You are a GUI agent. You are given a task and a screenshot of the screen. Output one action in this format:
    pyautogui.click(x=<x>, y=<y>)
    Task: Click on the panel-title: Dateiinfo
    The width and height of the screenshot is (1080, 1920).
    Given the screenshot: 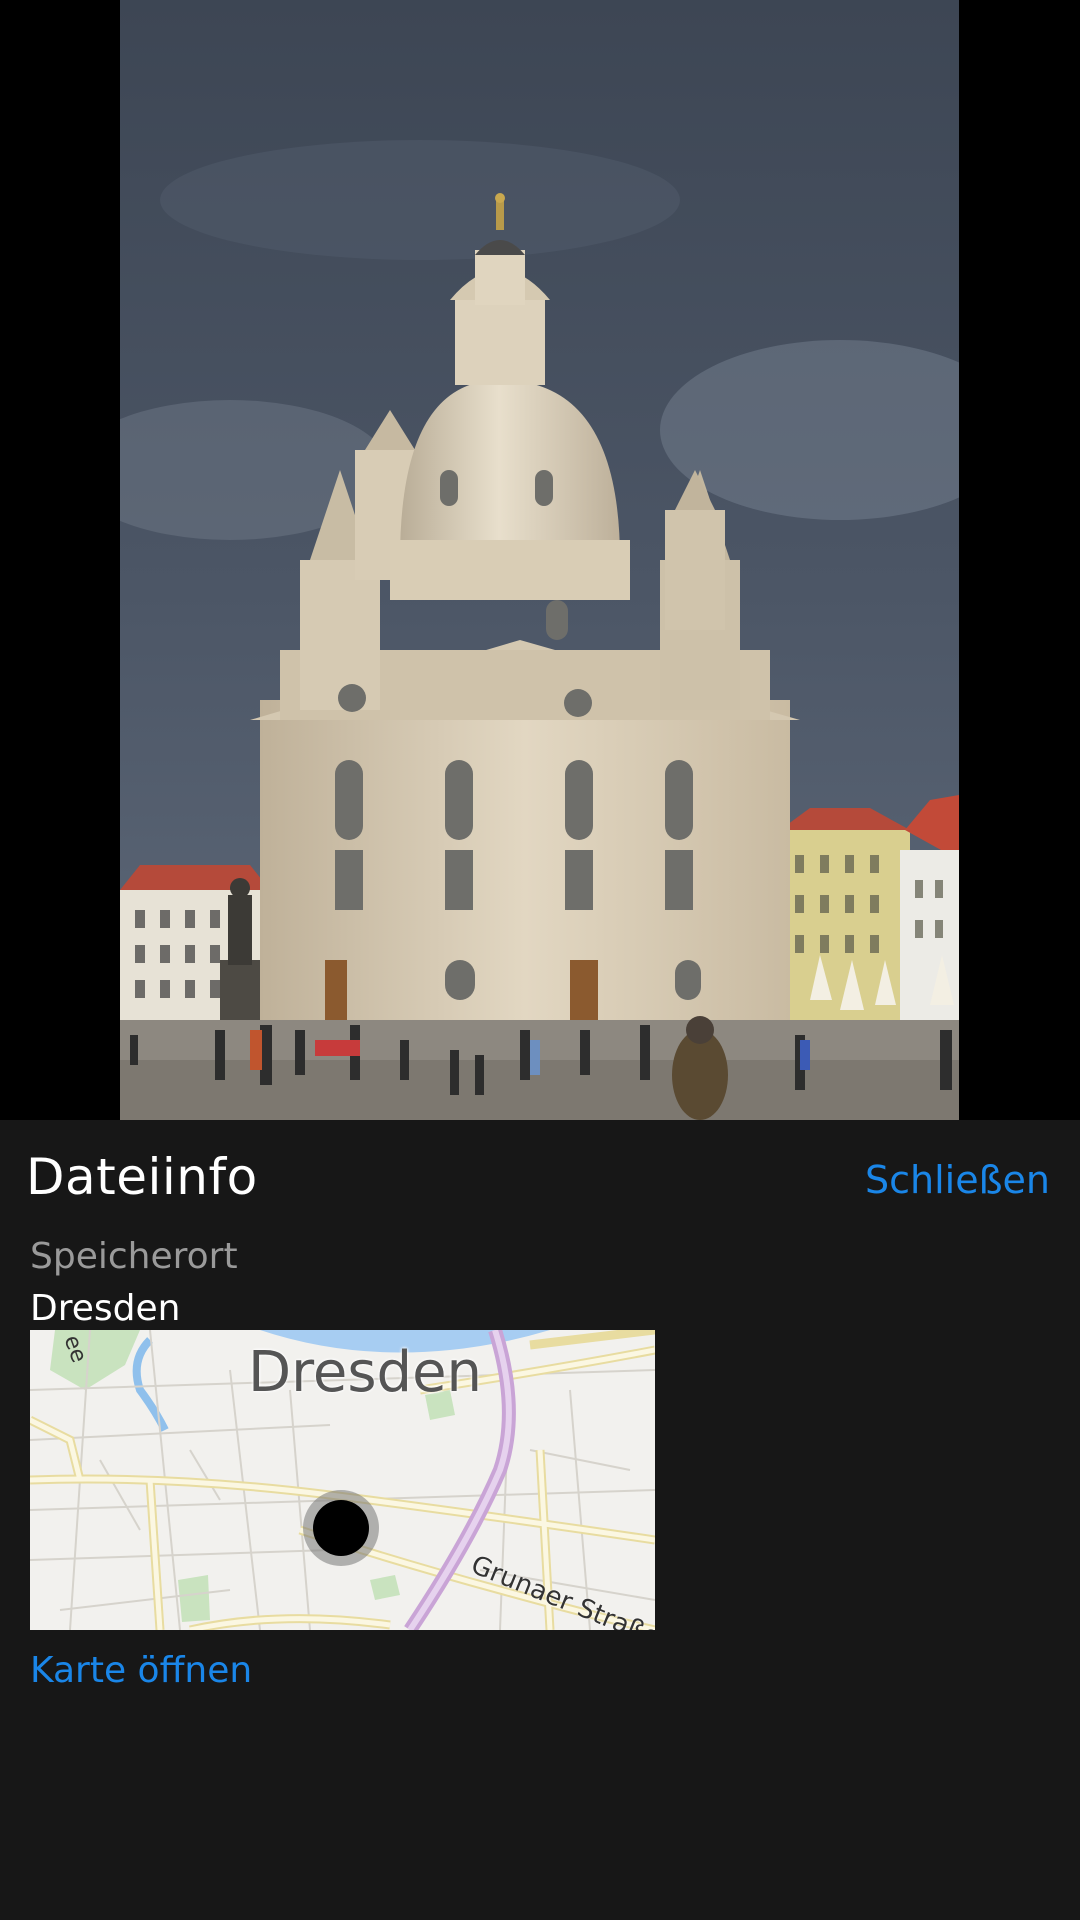 What is the action you would take?
    pyautogui.click(x=142, y=1177)
    